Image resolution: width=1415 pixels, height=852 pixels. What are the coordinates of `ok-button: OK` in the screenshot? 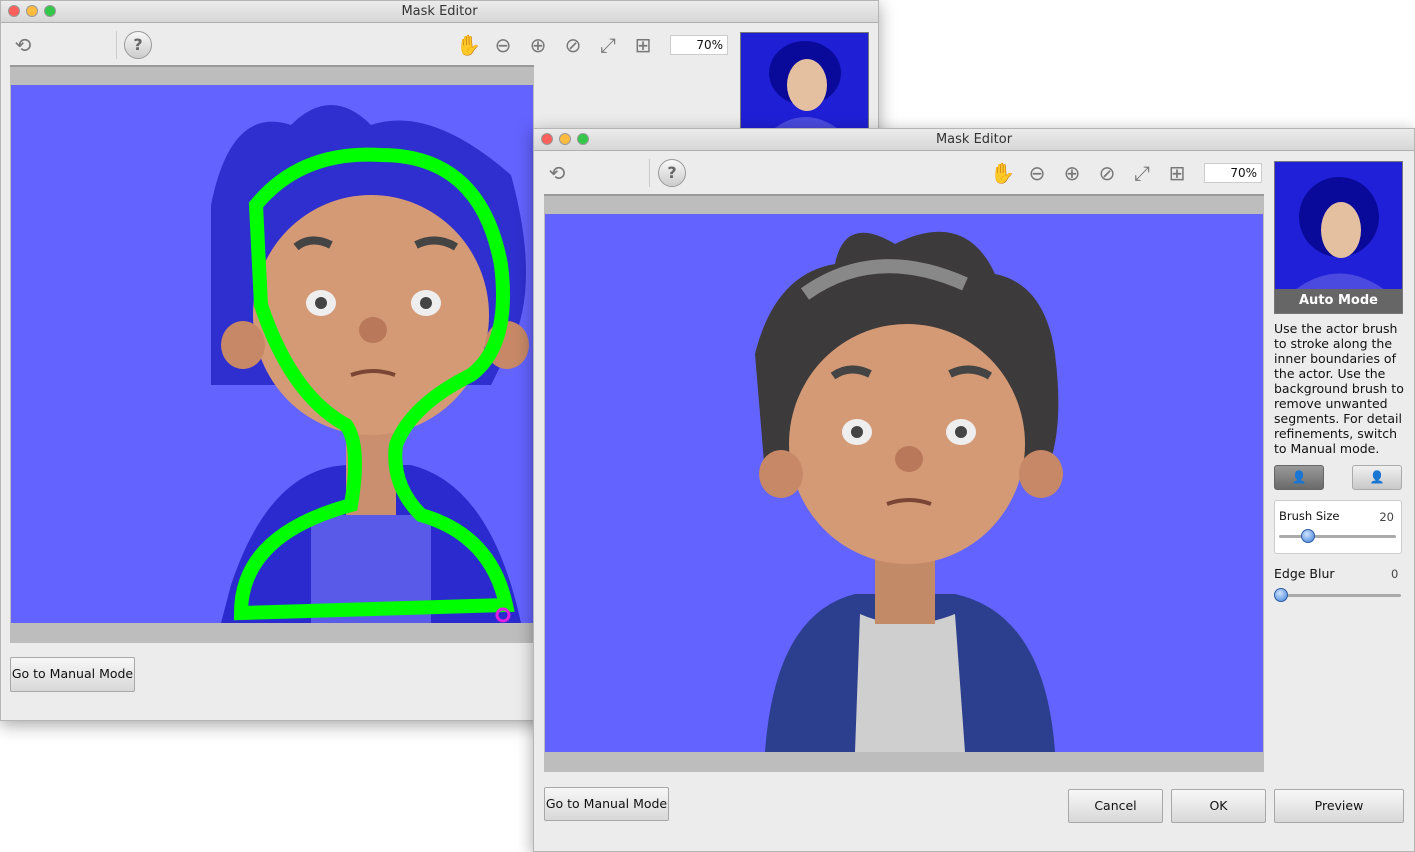 It's located at (1218, 806).